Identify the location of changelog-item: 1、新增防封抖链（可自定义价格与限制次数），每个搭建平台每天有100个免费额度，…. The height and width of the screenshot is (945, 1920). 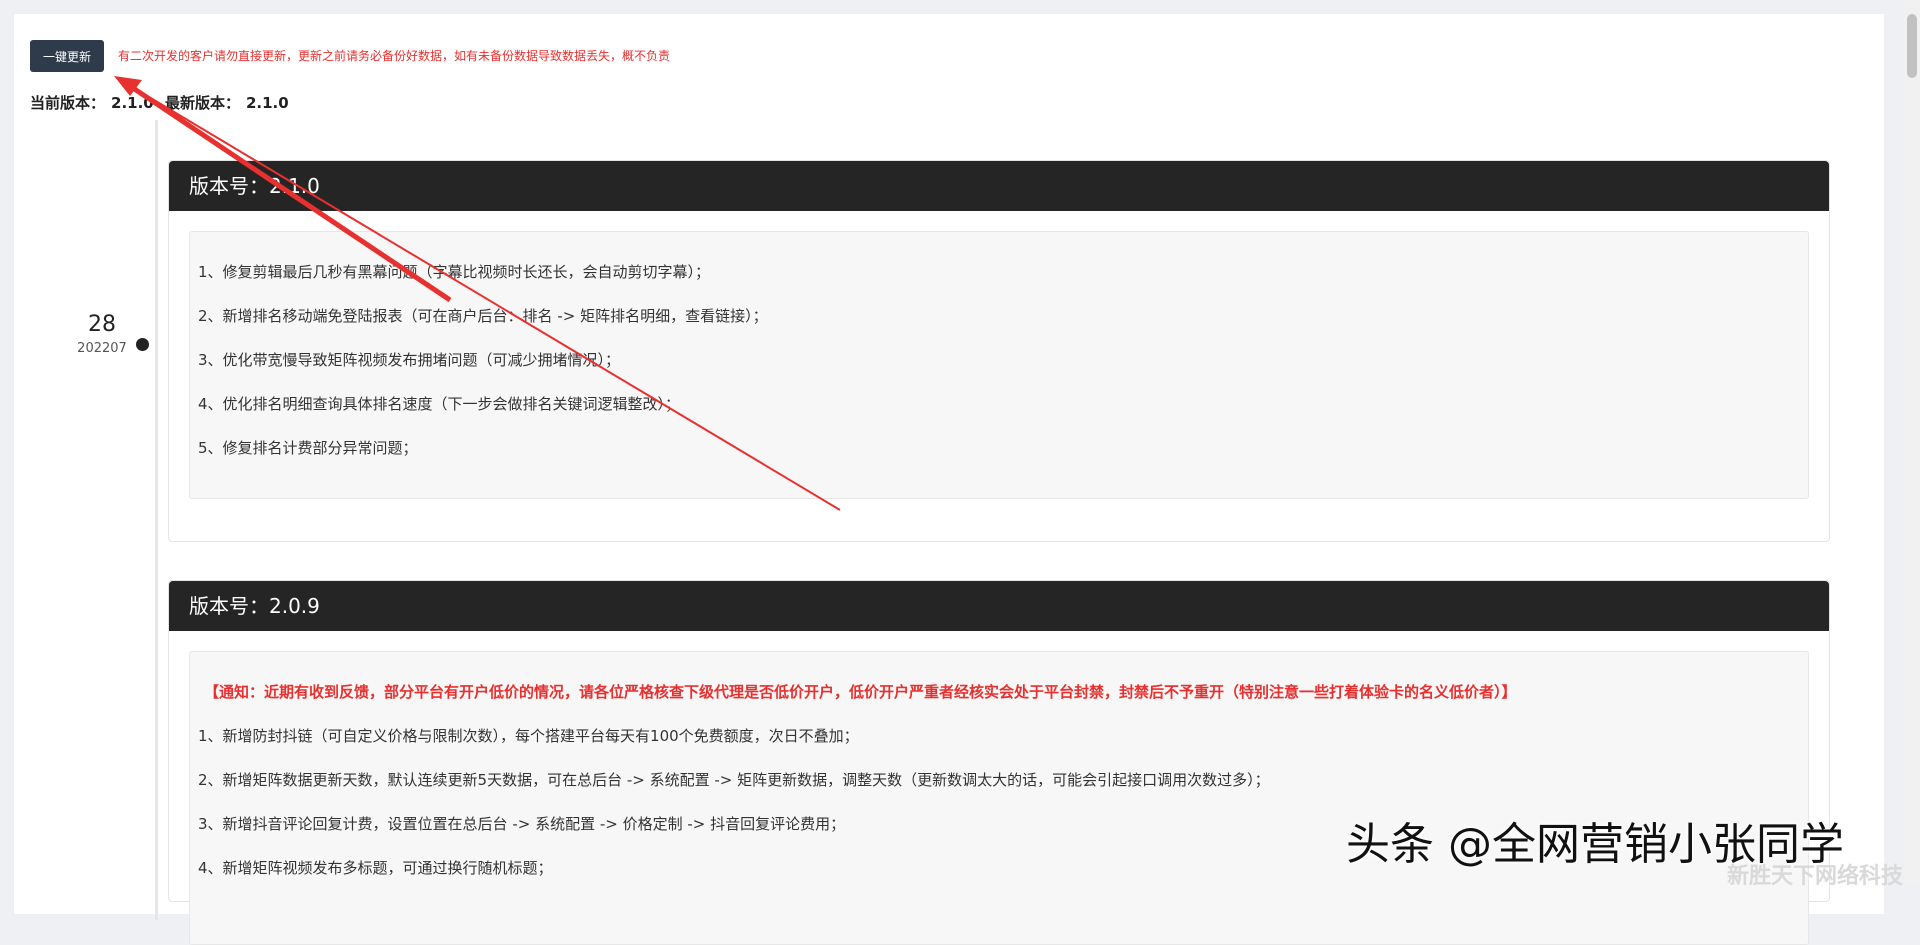
(528, 736).